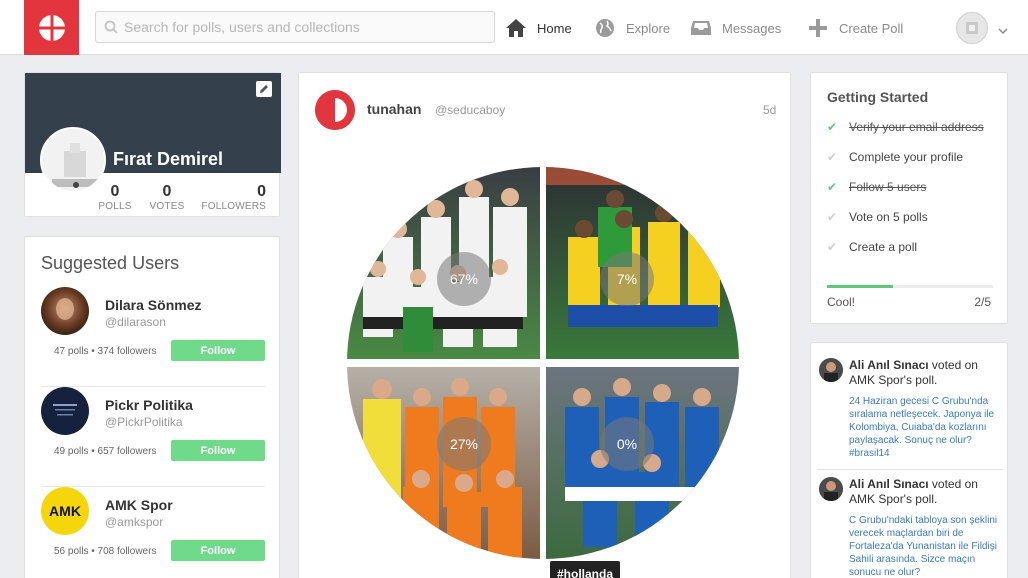 Image resolution: width=1028 pixels, height=578 pixels. Describe the element at coordinates (632, 28) in the screenshot. I see `nav-explore: Explore` at that location.